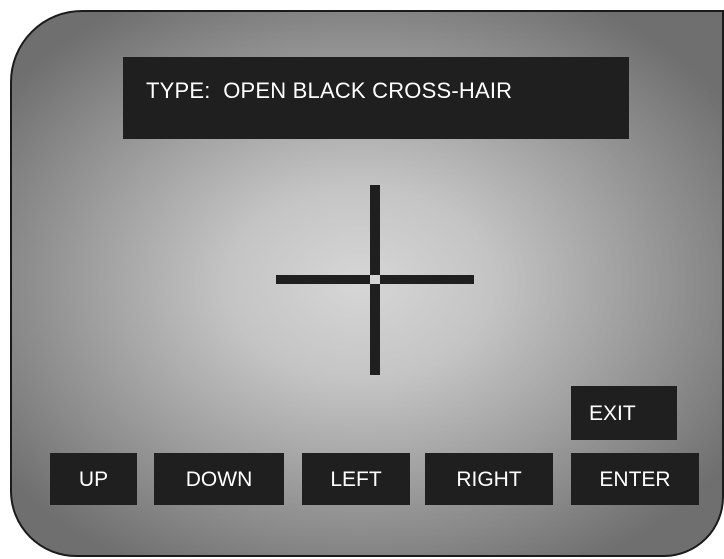 The height and width of the screenshot is (559, 724). Describe the element at coordinates (375, 329) in the screenshot. I see `crosshair-bottom-arm` at that location.